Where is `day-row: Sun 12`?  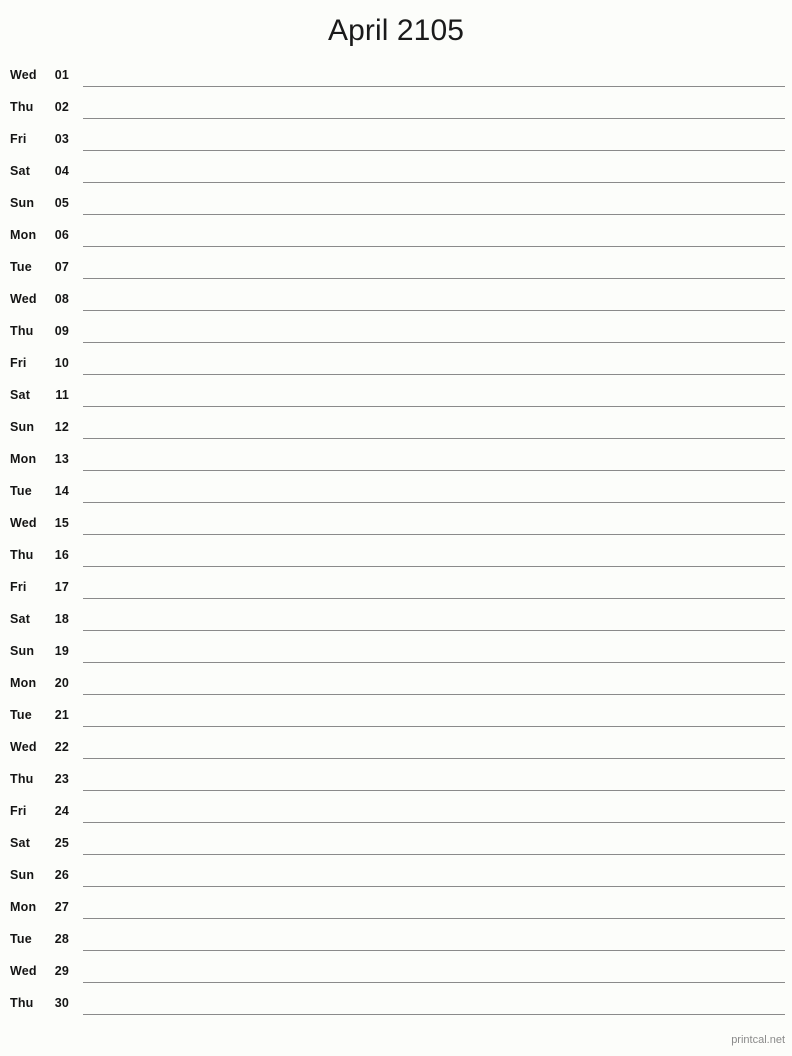
day-row: Sun 12 is located at coordinates (396, 428).